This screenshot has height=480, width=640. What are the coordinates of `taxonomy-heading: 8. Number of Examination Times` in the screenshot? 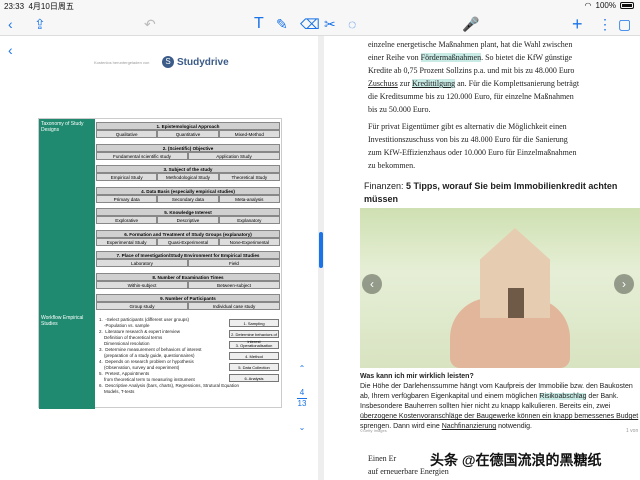 It's located at (188, 276).